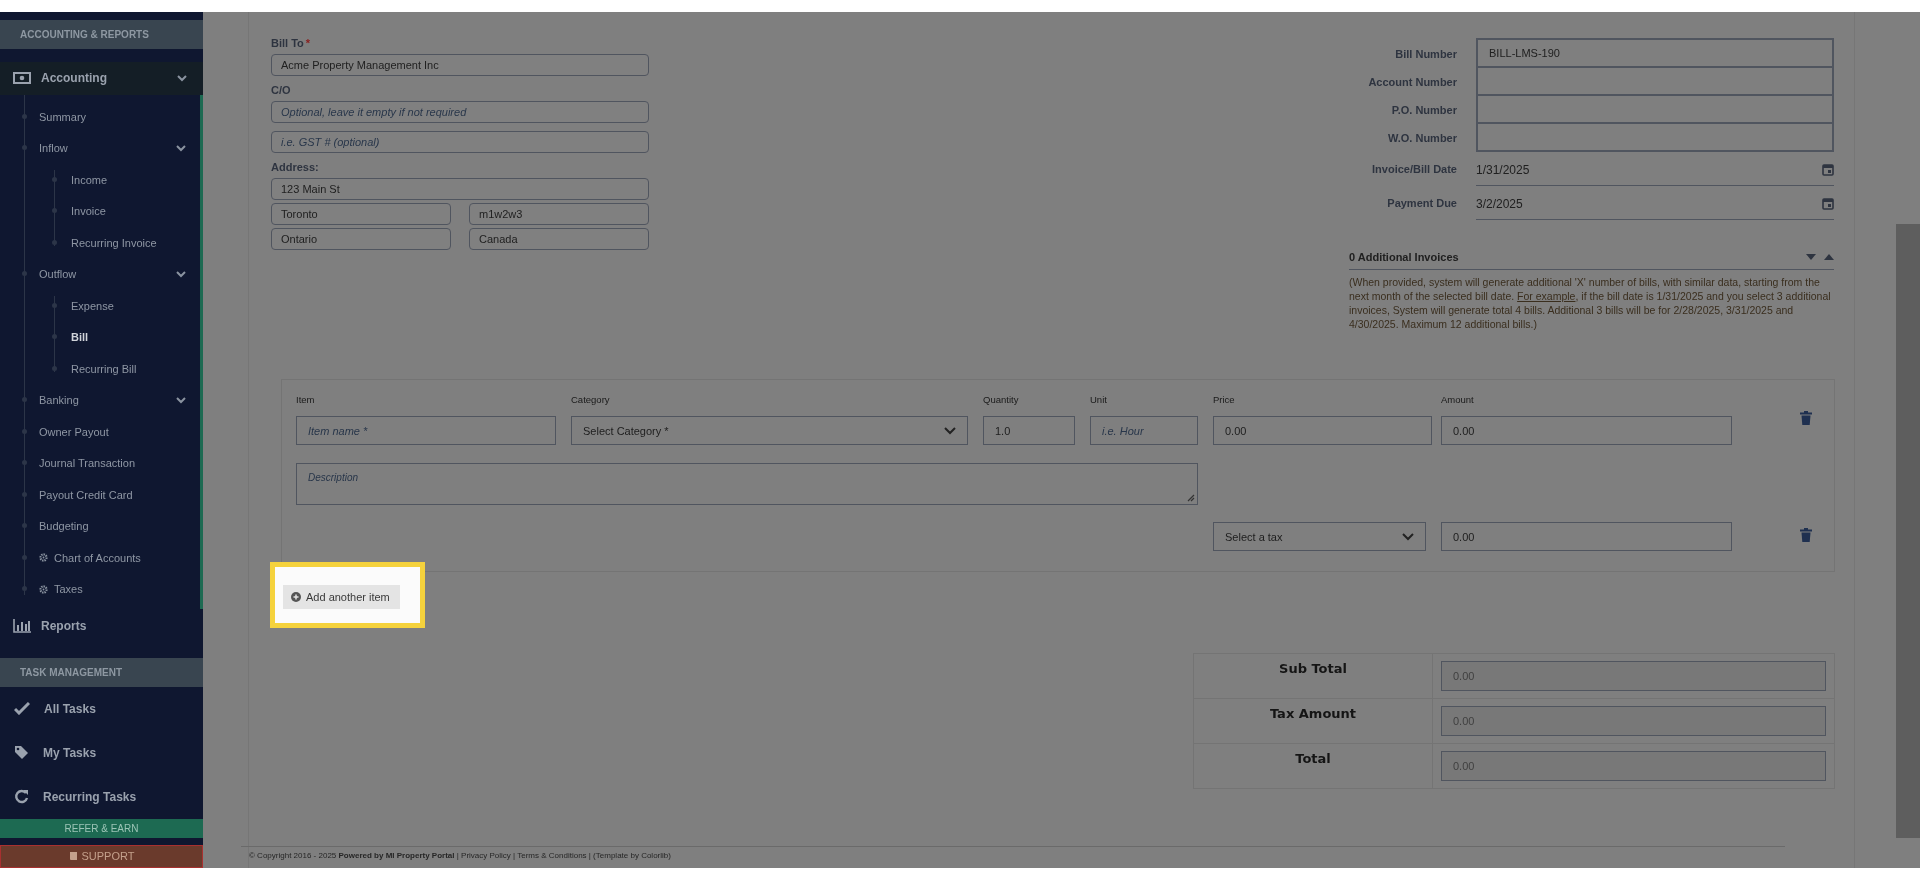  Describe the element at coordinates (112, 494) in the screenshot. I see `menu-item: Payout Credit Card` at that location.